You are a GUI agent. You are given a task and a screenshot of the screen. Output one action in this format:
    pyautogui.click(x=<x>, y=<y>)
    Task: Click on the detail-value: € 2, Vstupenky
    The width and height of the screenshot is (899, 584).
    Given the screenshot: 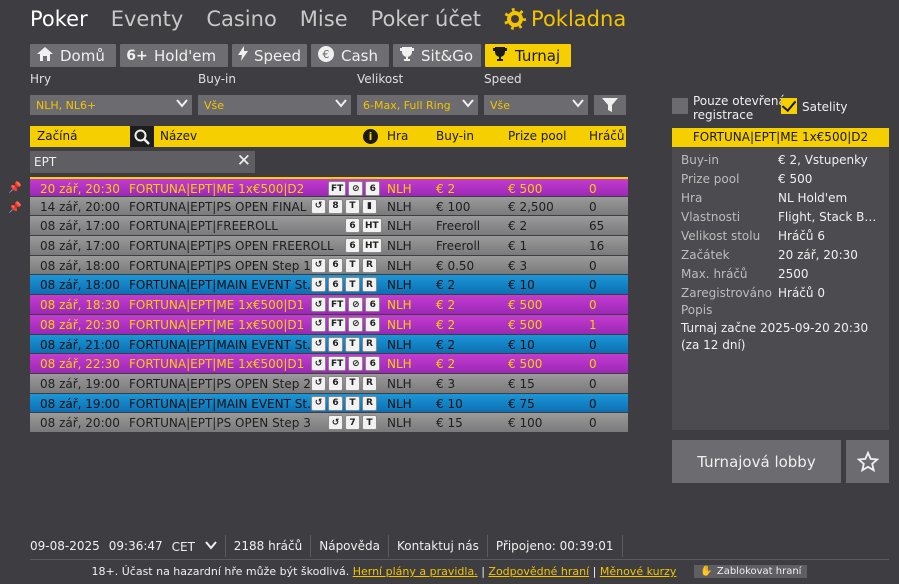 What is the action you would take?
    pyautogui.click(x=823, y=160)
    